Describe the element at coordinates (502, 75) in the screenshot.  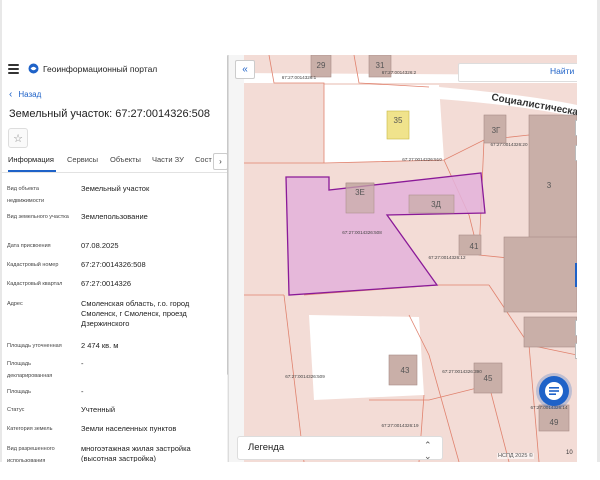
I see `map-search-input` at that location.